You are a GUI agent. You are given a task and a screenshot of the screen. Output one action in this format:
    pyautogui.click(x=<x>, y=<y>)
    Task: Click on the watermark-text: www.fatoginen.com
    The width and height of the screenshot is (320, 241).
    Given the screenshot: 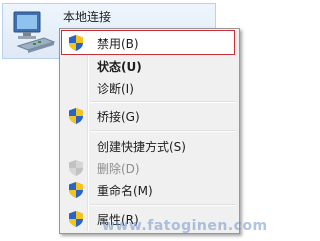 What is the action you would take?
    pyautogui.click(x=185, y=226)
    